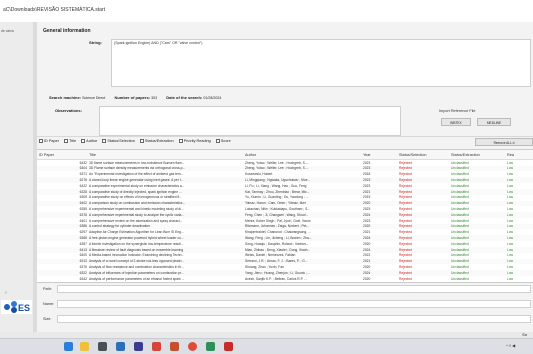 The width and height of the screenshot is (533, 354). Describe the element at coordinates (367, 155) in the screenshot. I see `column-header-year: Year` at that location.